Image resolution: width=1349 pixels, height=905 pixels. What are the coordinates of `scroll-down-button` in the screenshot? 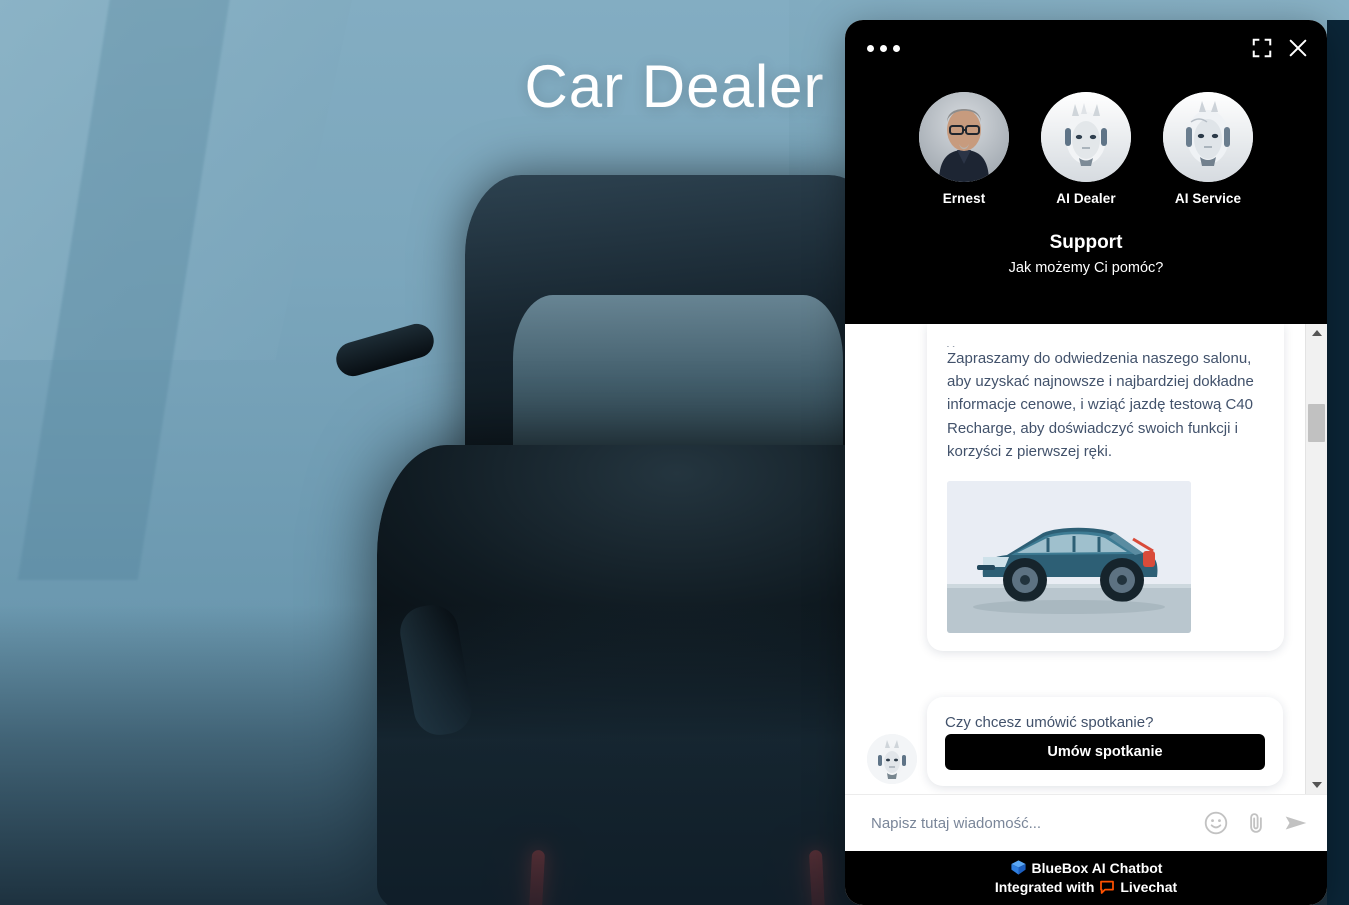 It's located at (1316, 785).